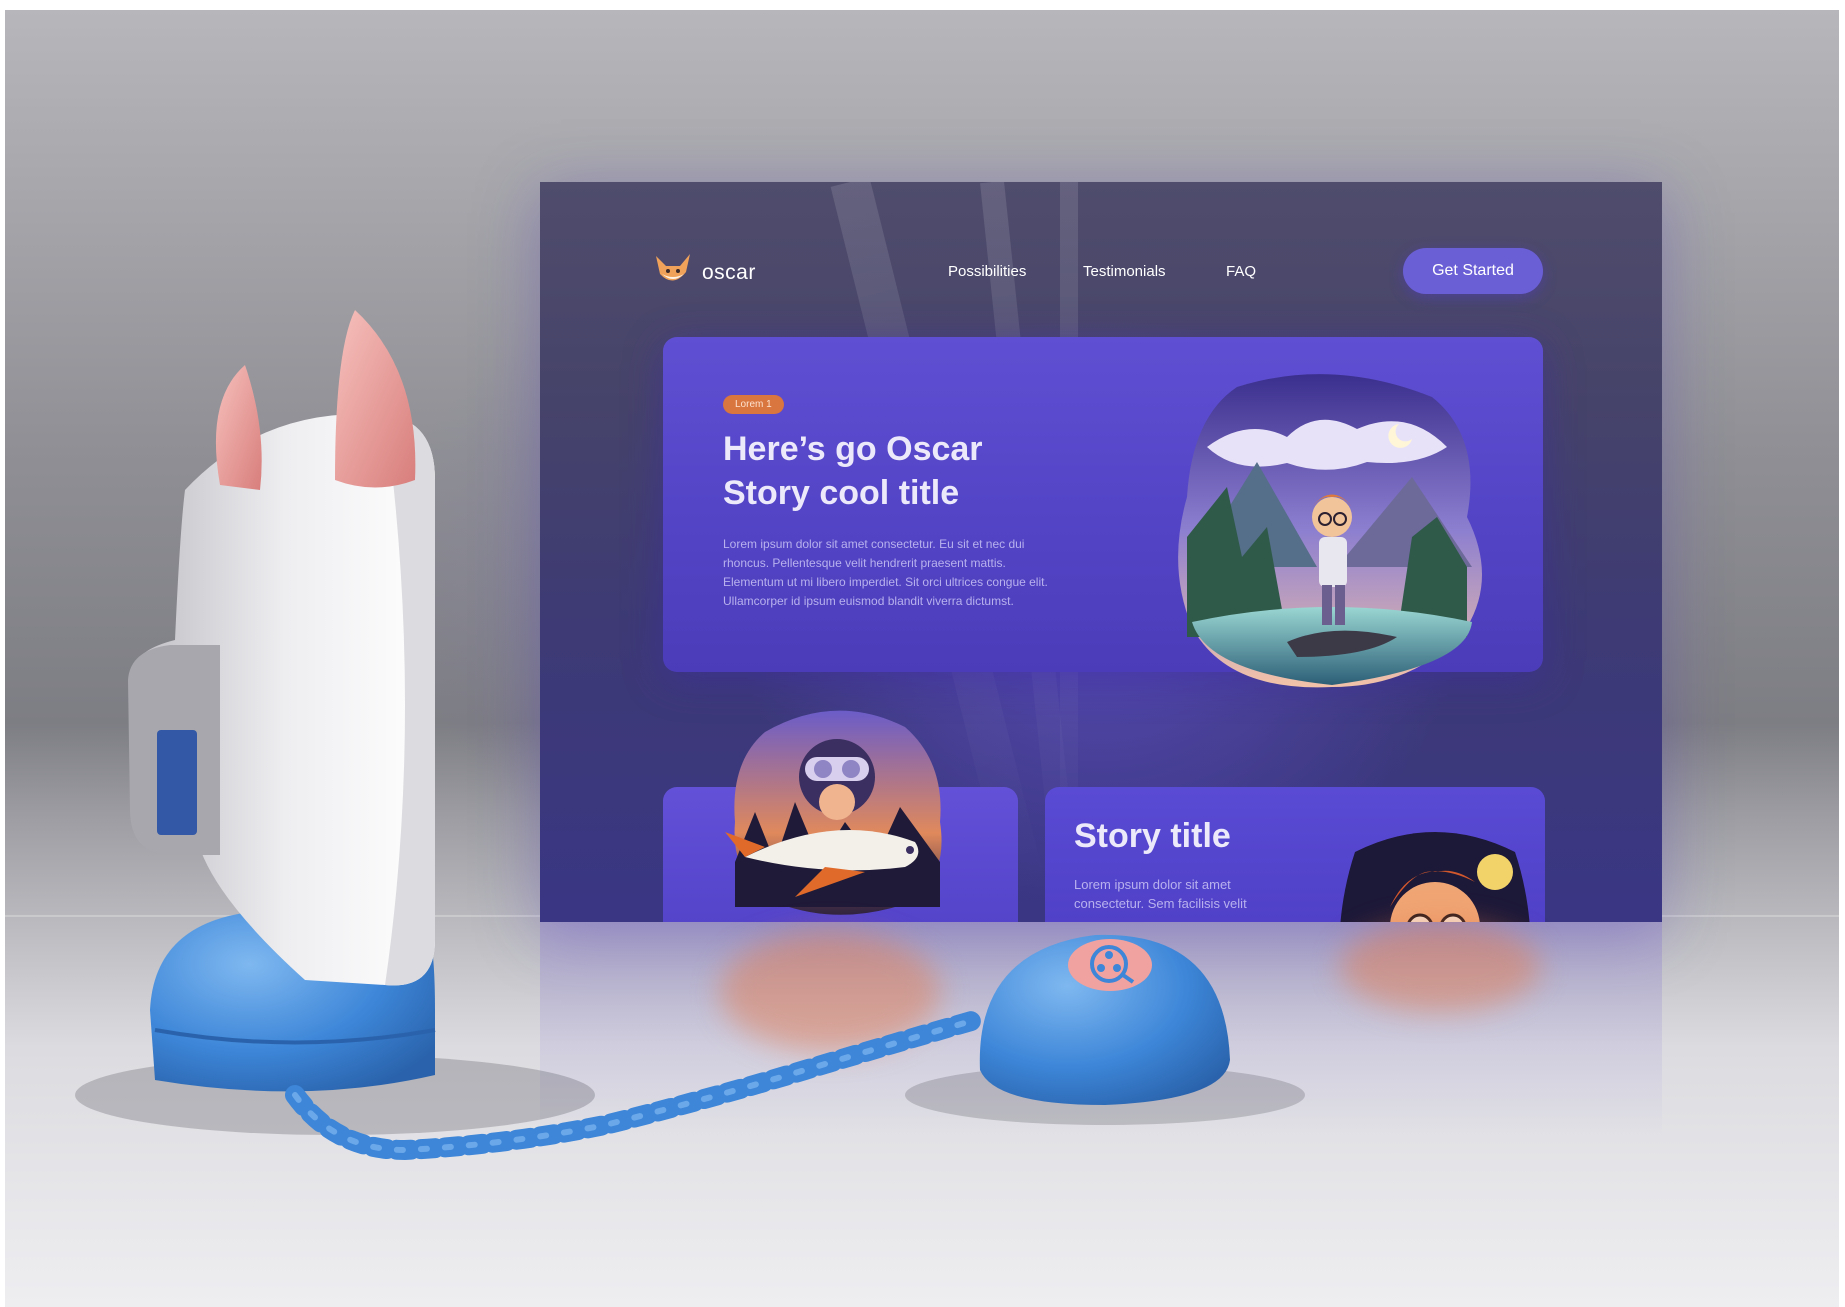 The height and width of the screenshot is (1307, 1845). Describe the element at coordinates (673, 272) in the screenshot. I see `fox-logo-icon` at that location.